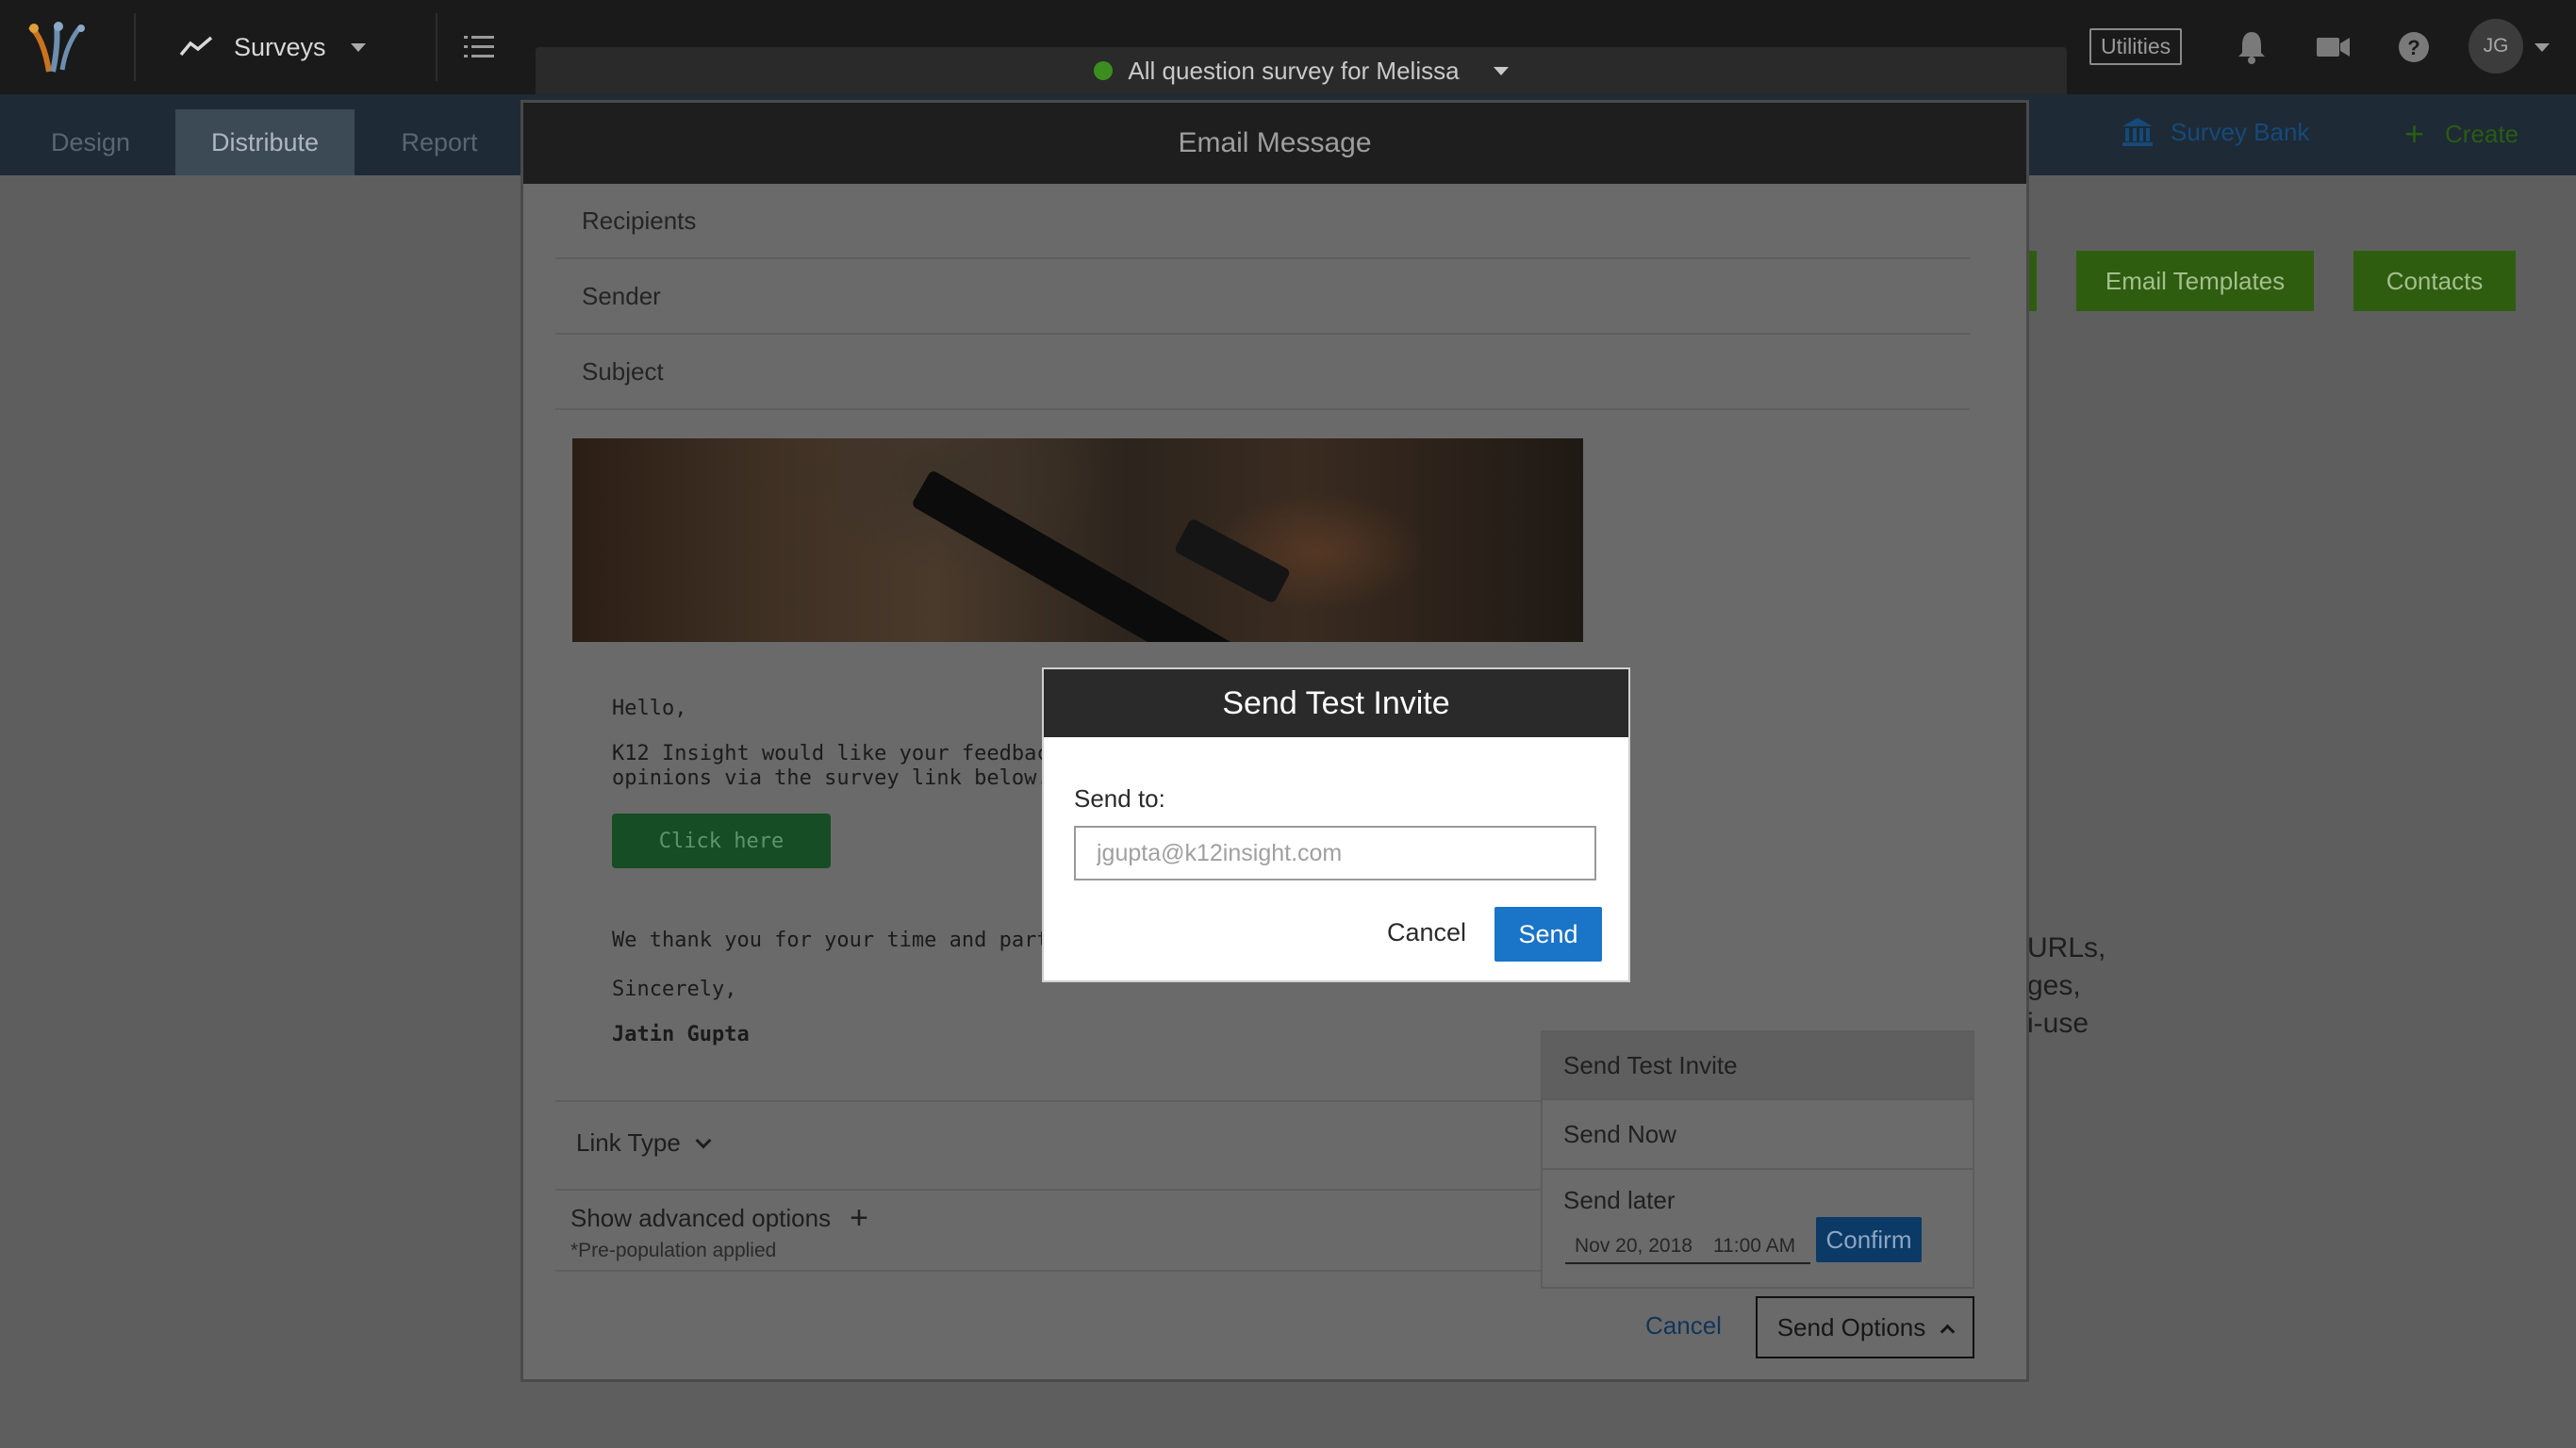  Describe the element at coordinates (91, 142) in the screenshot. I see `tab-design: Design` at that location.